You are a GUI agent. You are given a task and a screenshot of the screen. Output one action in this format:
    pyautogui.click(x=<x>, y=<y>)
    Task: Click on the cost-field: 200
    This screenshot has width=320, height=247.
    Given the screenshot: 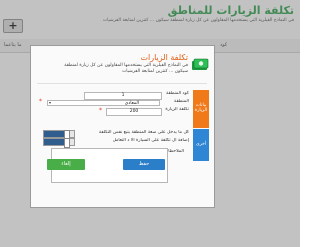 What is the action you would take?
    pyautogui.click(x=134, y=112)
    